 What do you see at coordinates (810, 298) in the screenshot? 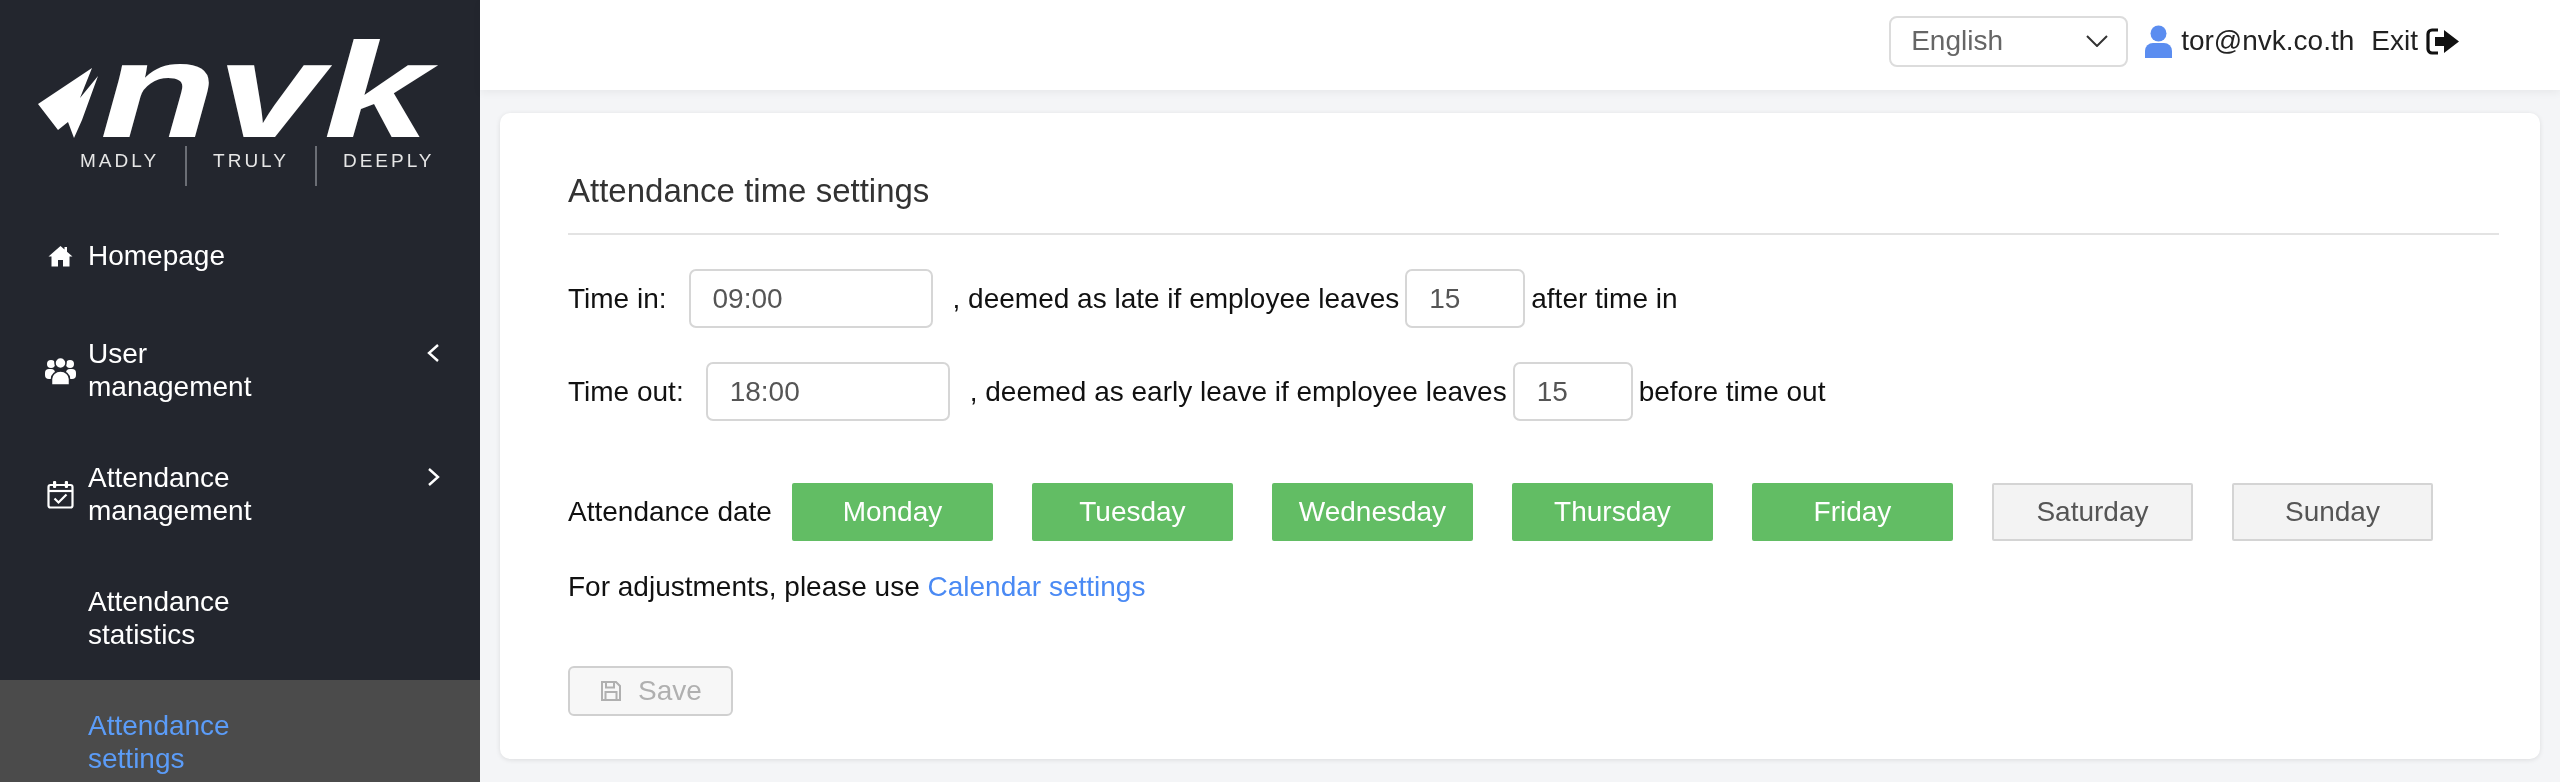
I see `time-input: 09:00` at bounding box center [810, 298].